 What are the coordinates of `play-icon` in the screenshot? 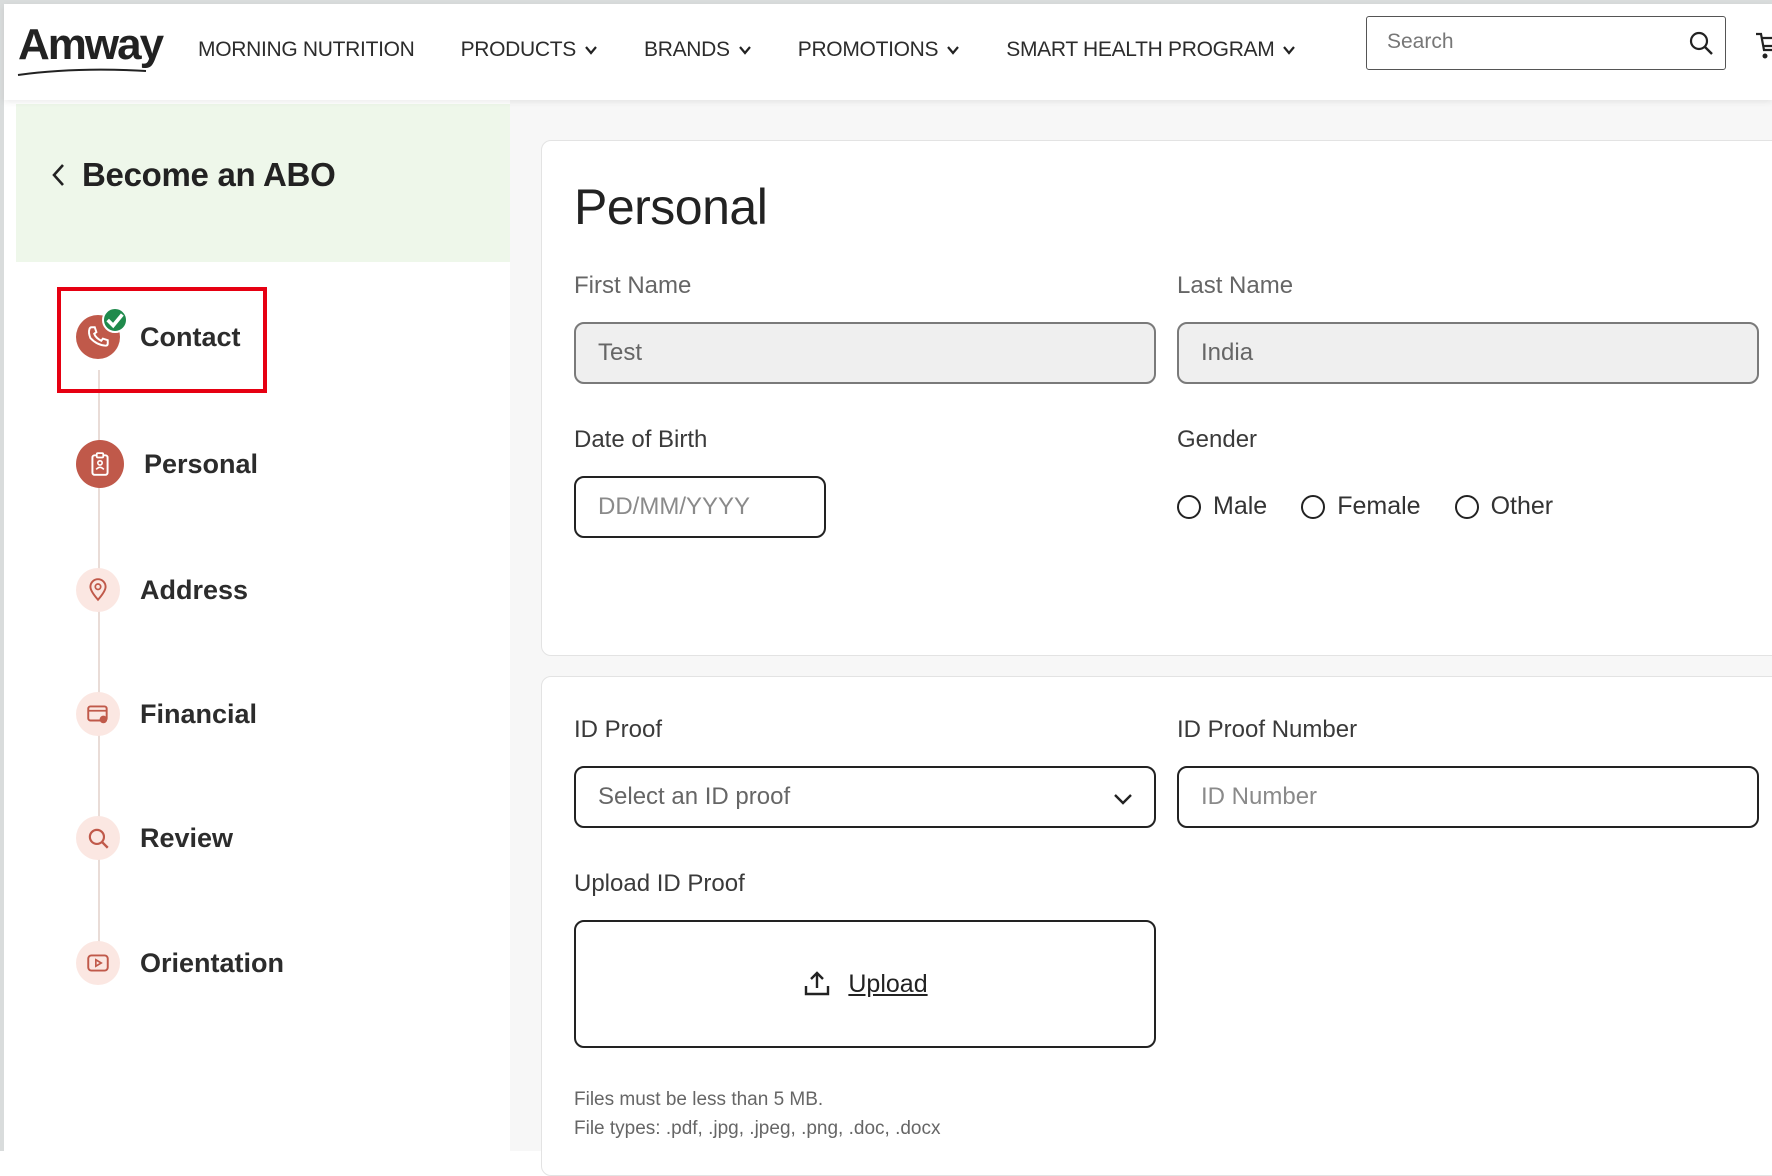 It's located at (98, 963).